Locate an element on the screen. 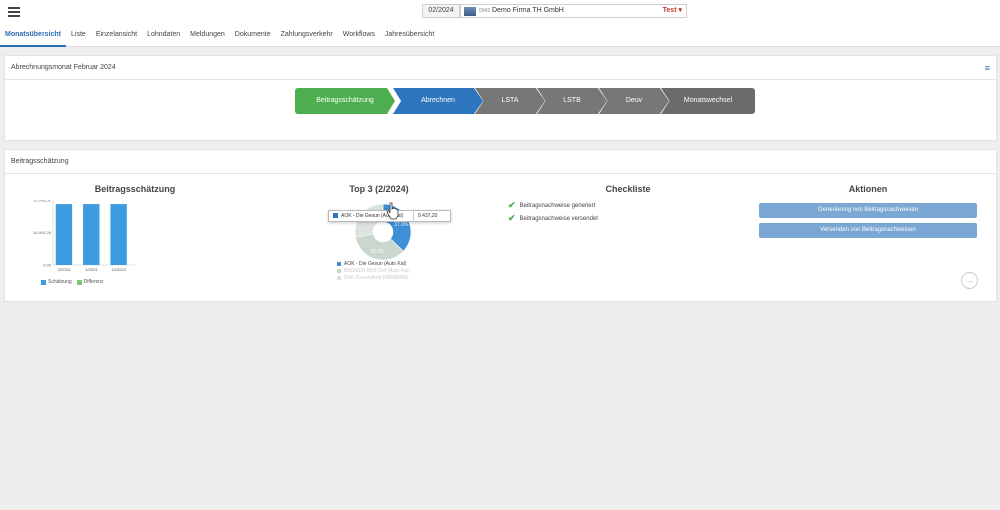  pie-legend-item: AOK - Die Gesun (Auto Kal) is located at coordinates (387, 263).